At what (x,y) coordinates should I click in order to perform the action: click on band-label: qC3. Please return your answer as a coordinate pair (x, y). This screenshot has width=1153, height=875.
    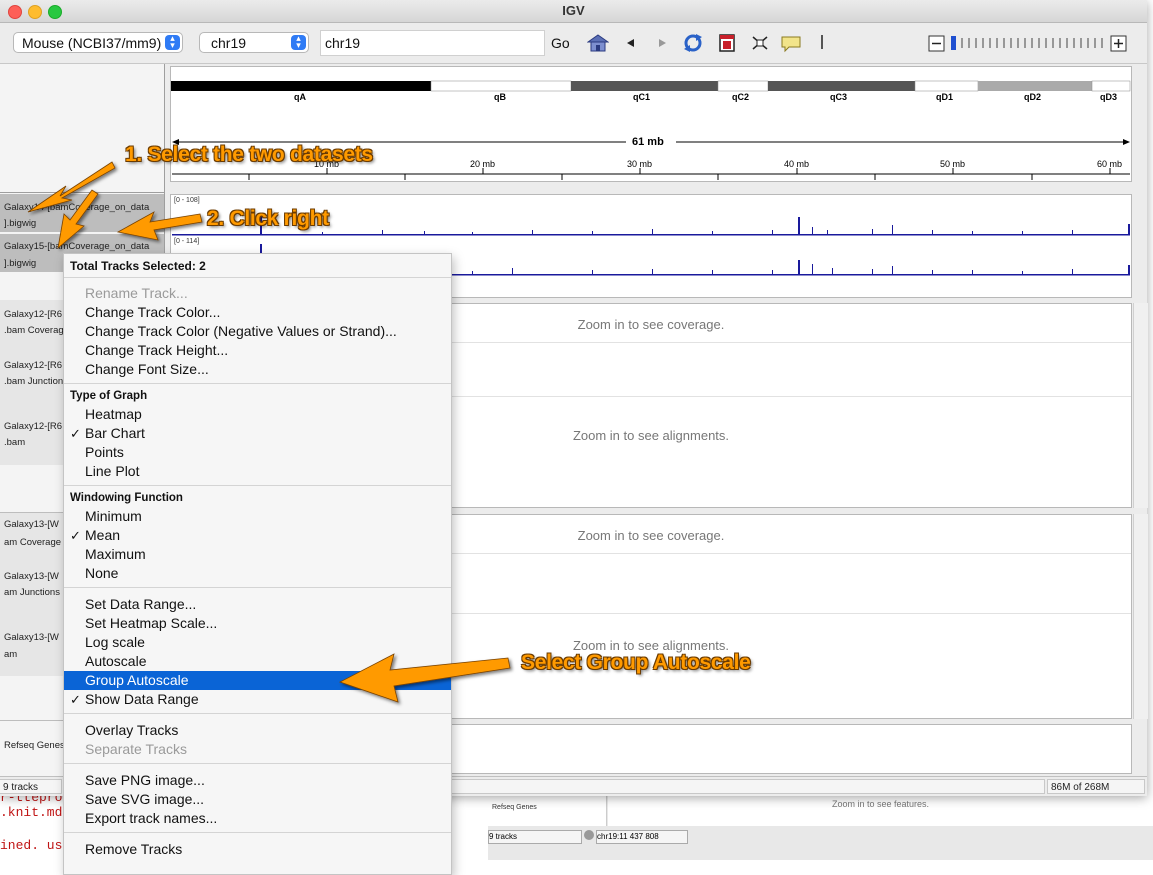
    Looking at the image, I should click on (839, 97).